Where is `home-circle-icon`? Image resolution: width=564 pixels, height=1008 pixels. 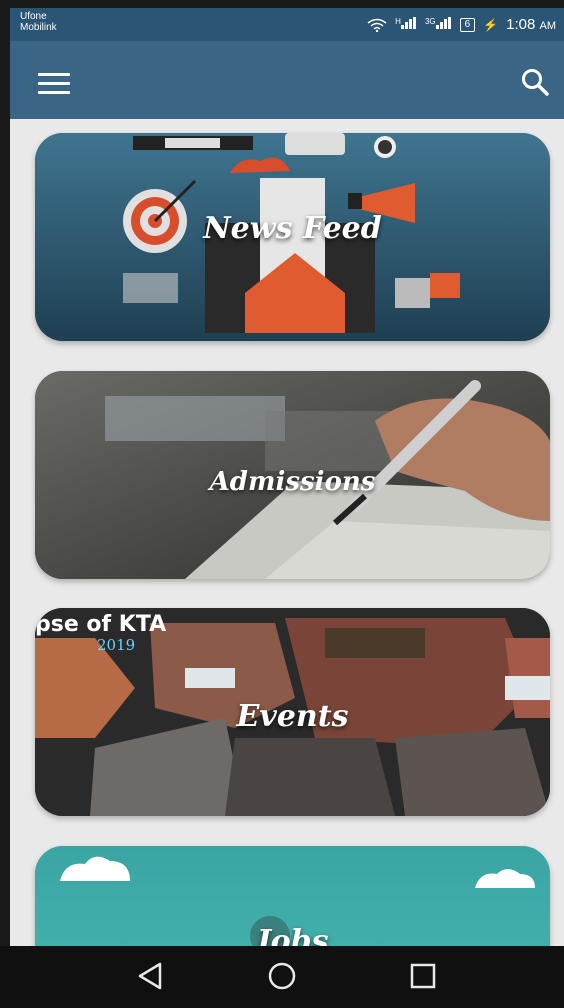 home-circle-icon is located at coordinates (282, 976).